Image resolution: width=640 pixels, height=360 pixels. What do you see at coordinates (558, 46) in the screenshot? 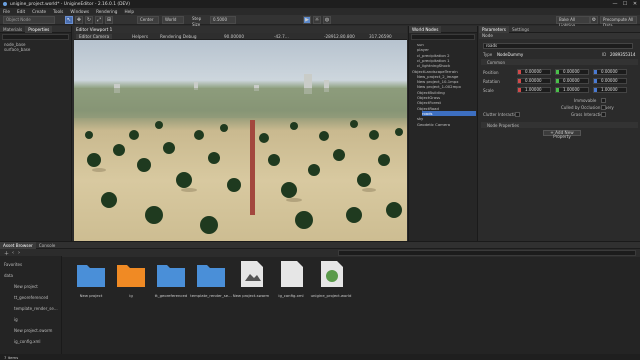
I see `node-name-input: roads` at bounding box center [558, 46].